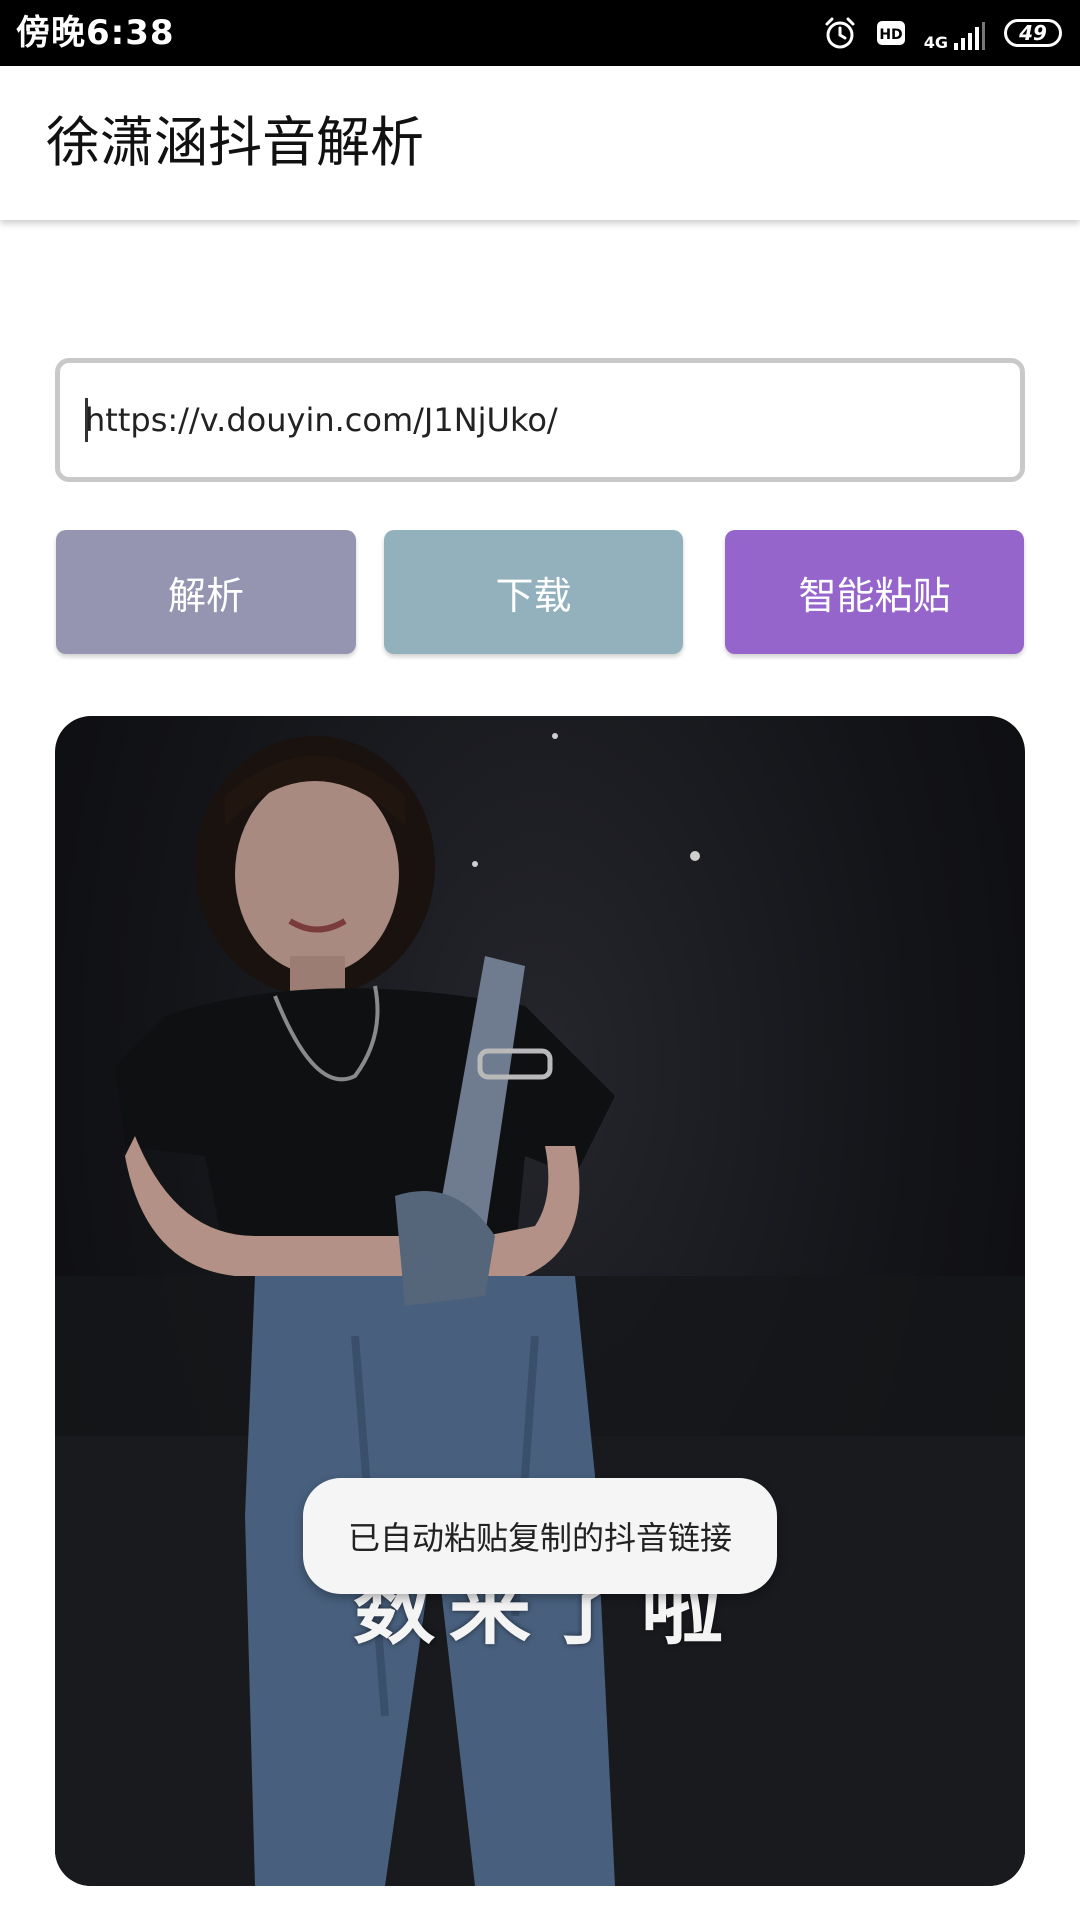  Describe the element at coordinates (874, 592) in the screenshot. I see `smart-paste-button: 智能粘贴` at that location.